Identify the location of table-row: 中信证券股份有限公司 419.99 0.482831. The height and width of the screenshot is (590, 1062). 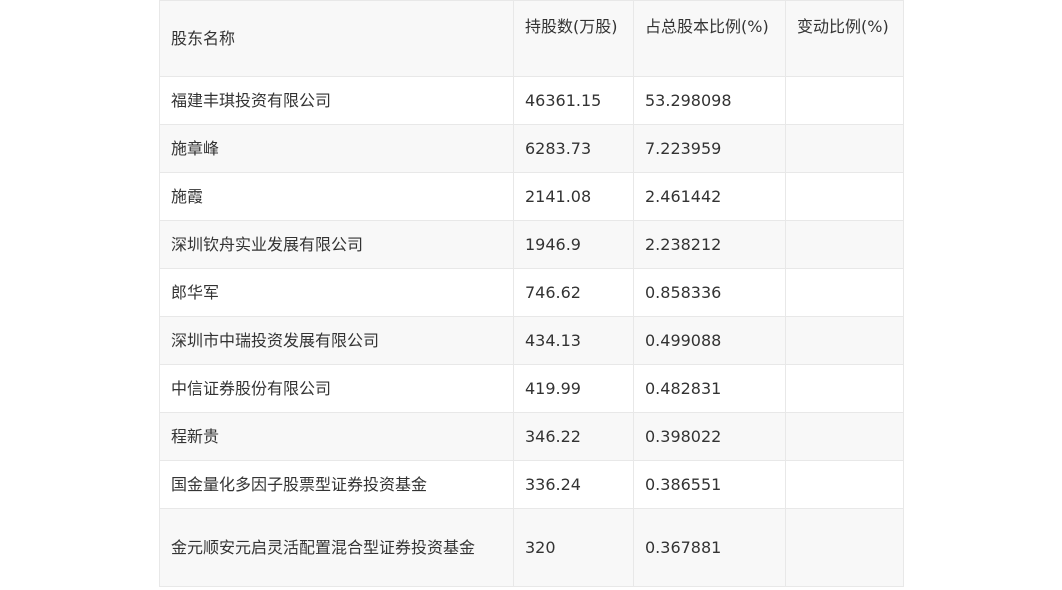
(531, 388).